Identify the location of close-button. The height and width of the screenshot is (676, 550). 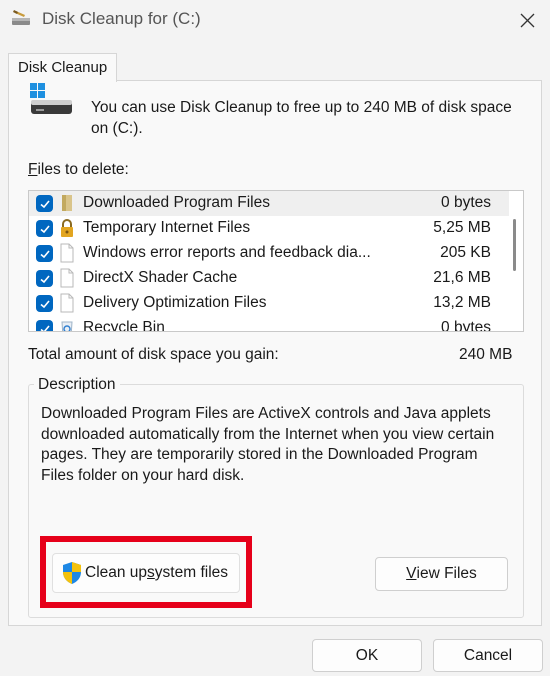
(527, 20).